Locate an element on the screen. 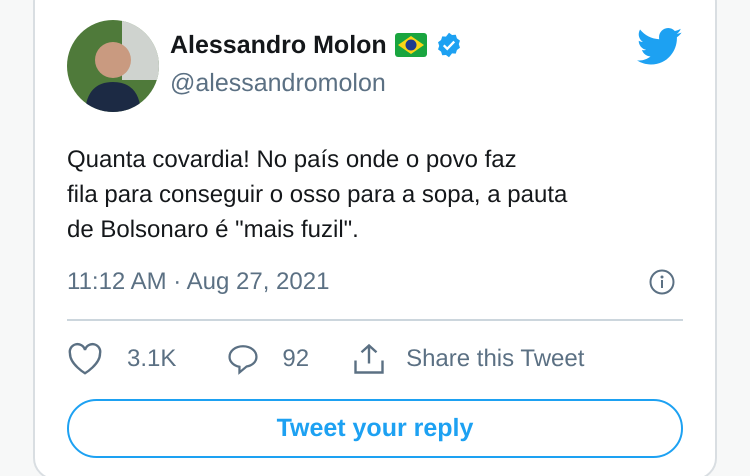 The height and width of the screenshot is (476, 750). speech-bubble-icon is located at coordinates (243, 359).